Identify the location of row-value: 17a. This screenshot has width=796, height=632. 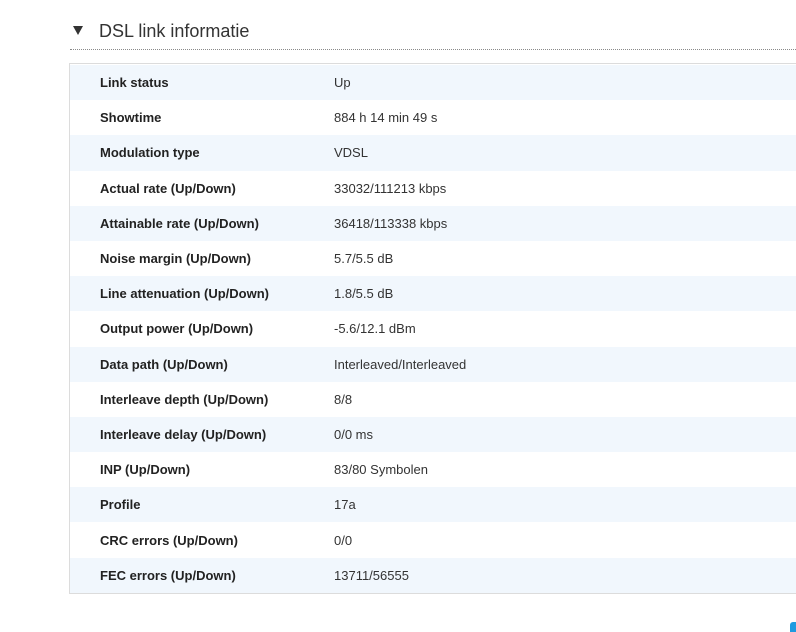
(345, 505).